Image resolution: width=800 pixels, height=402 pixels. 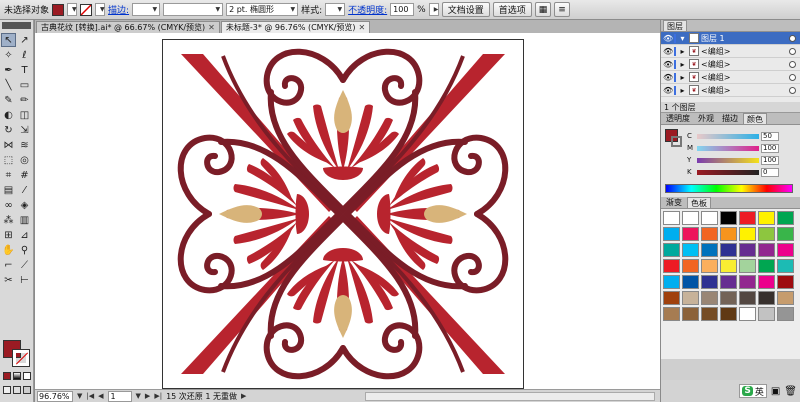 What do you see at coordinates (21, 358) in the screenshot?
I see `stroke-box` at bounding box center [21, 358].